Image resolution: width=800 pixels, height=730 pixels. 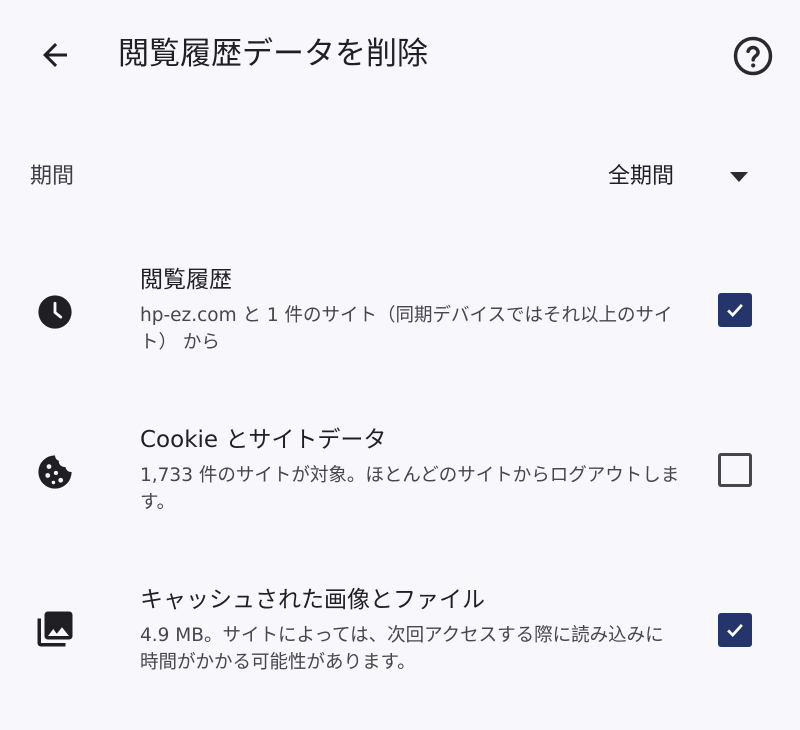 I want to click on back-button, so click(x=55, y=55).